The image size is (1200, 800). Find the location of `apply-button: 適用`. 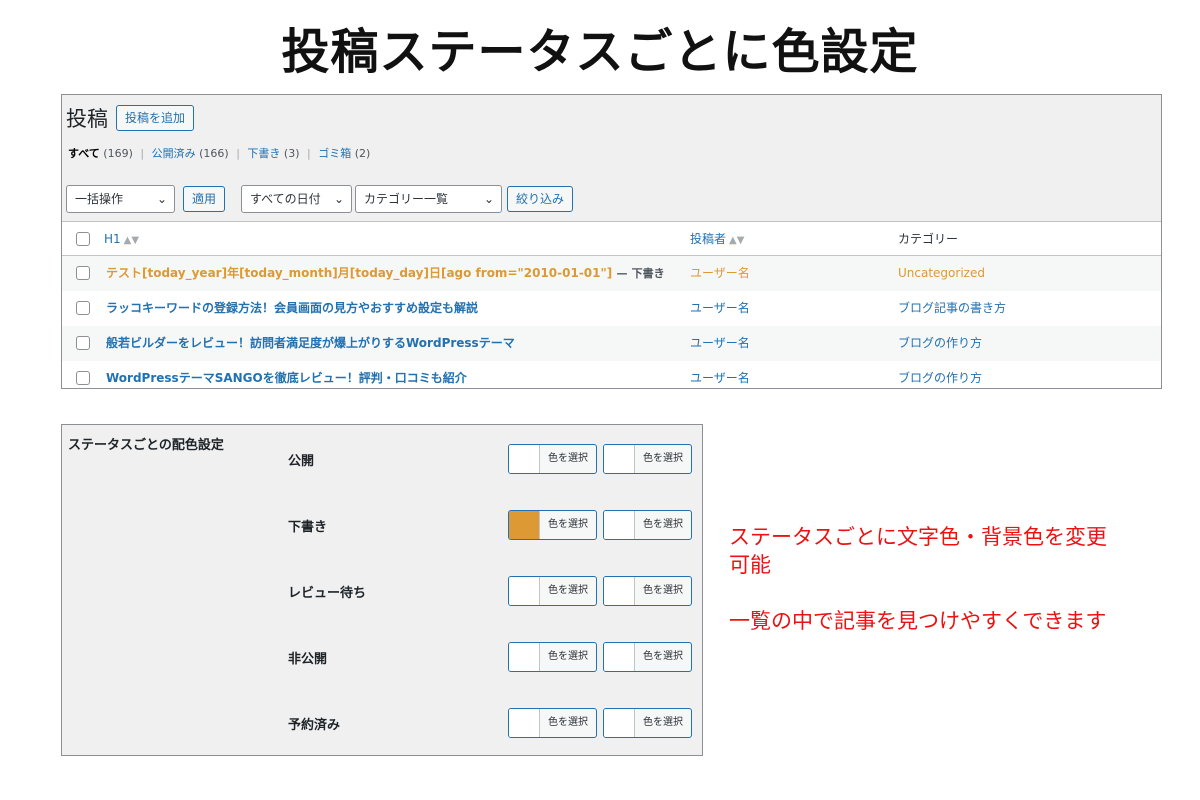

apply-button: 適用 is located at coordinates (204, 199).